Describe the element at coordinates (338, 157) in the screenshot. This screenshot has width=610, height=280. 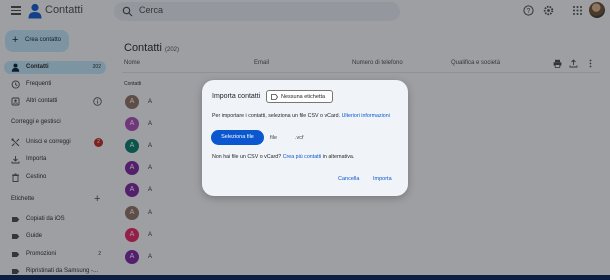
I see `alt-suffix: in alternativa.` at that location.